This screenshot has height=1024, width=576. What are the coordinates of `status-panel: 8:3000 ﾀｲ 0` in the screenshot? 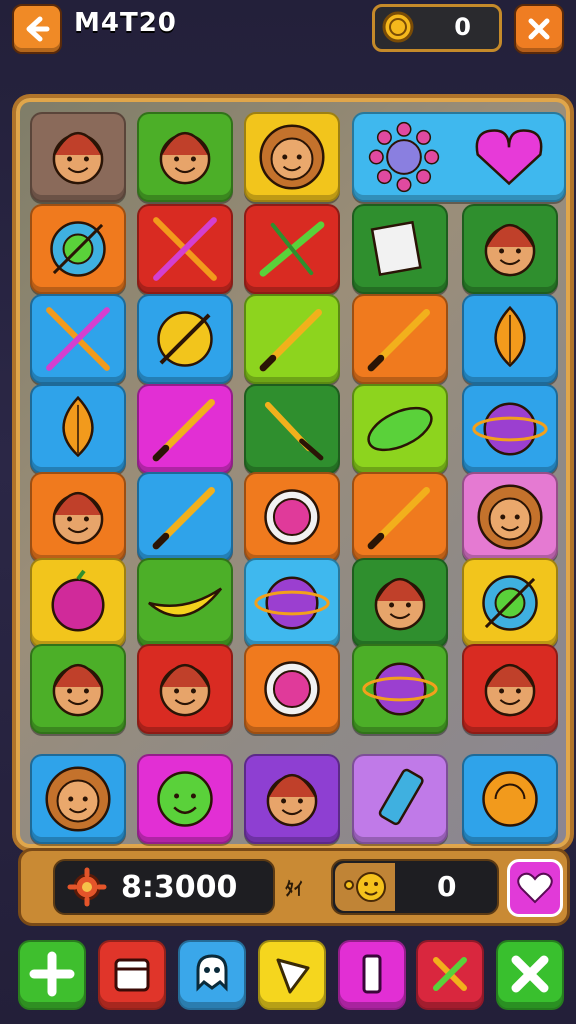 It's located at (294, 887).